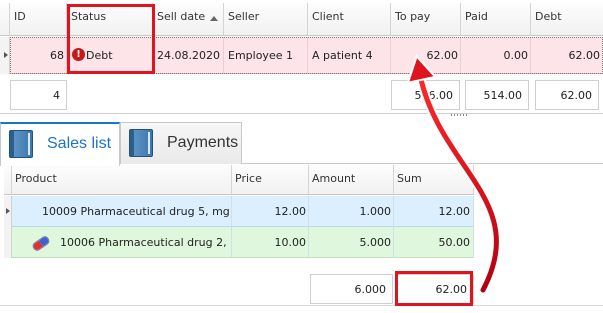 This screenshot has width=603, height=313. I want to click on col-header-client: Client, so click(349, 19).